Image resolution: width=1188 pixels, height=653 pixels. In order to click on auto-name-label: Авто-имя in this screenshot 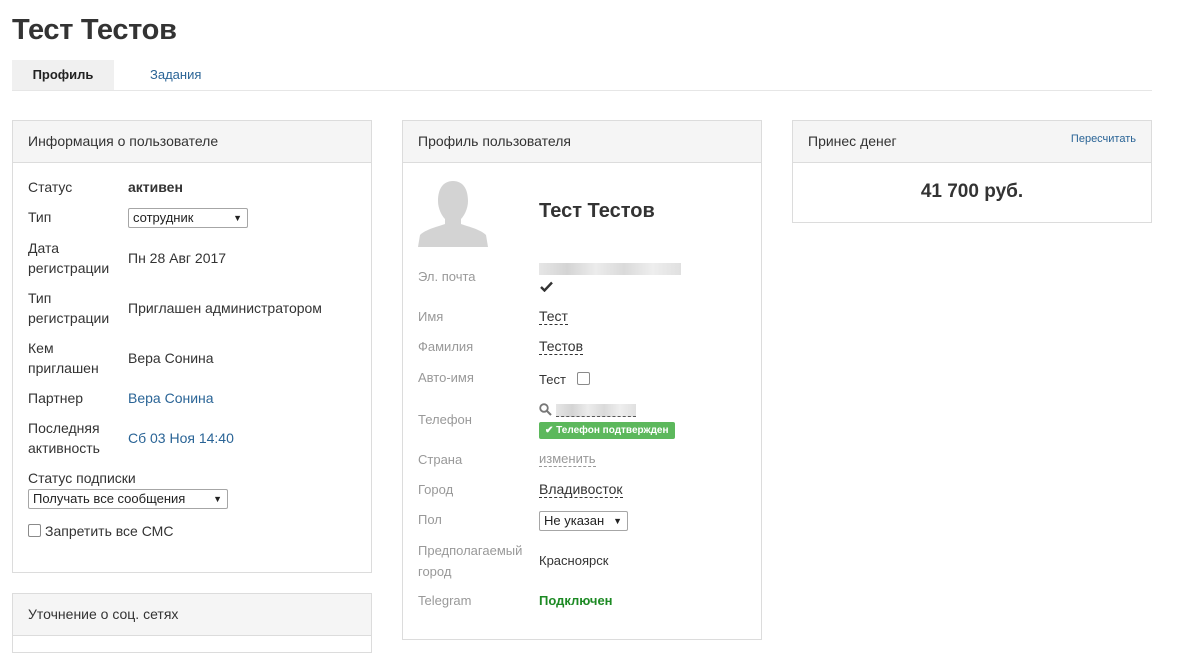, I will do `click(446, 377)`.